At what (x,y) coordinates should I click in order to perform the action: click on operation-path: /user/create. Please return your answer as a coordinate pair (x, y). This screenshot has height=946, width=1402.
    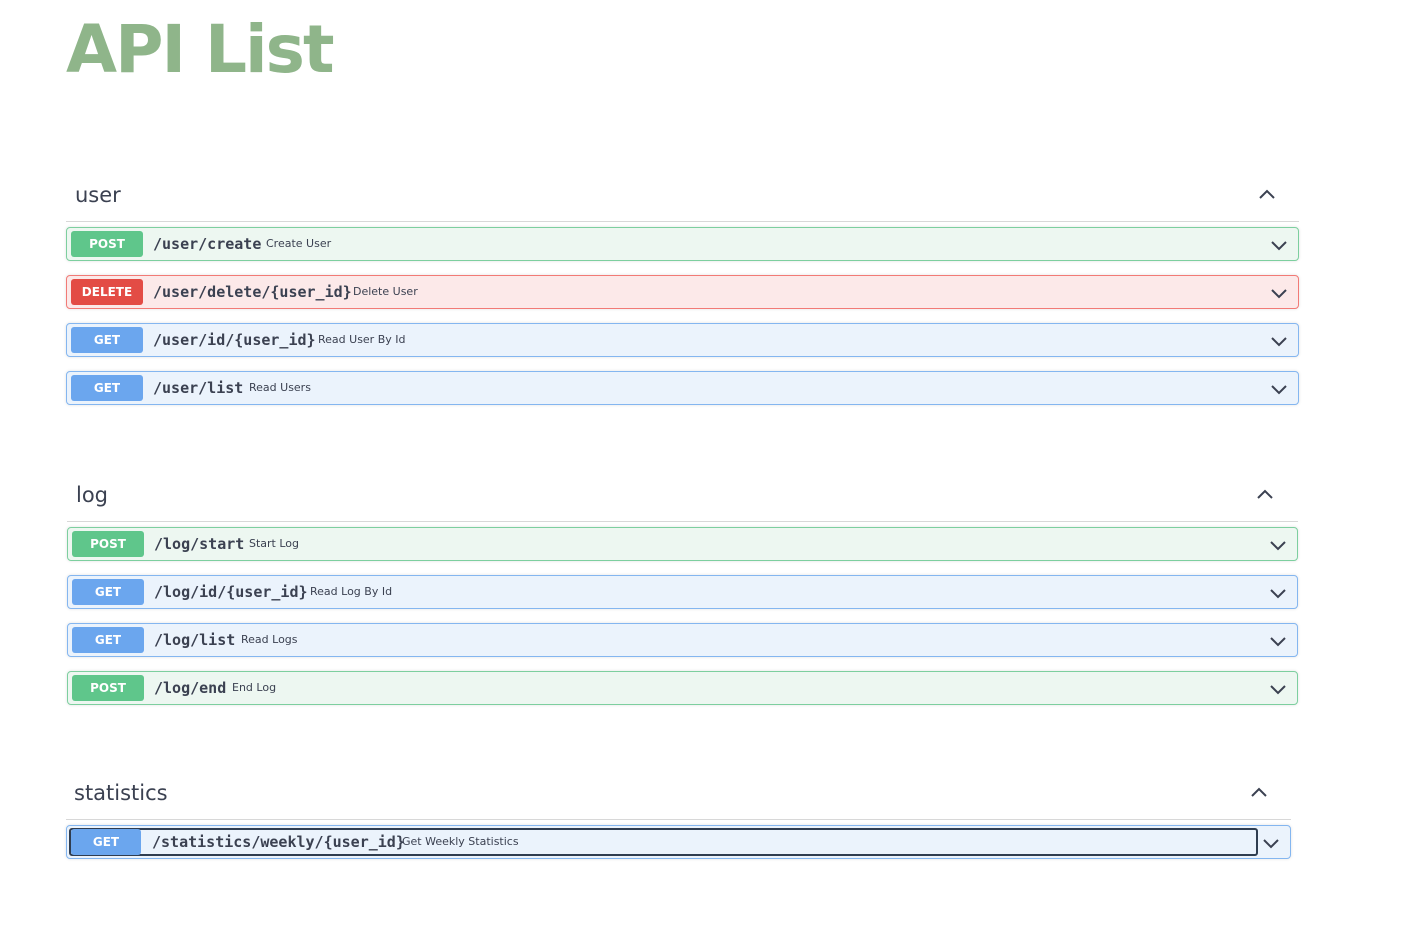
    Looking at the image, I should click on (207, 244).